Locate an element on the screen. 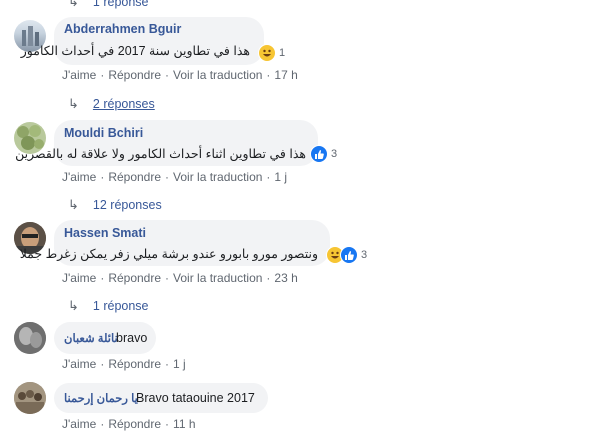  replies-link: ↳ 2 réponses is located at coordinates (111, 104).